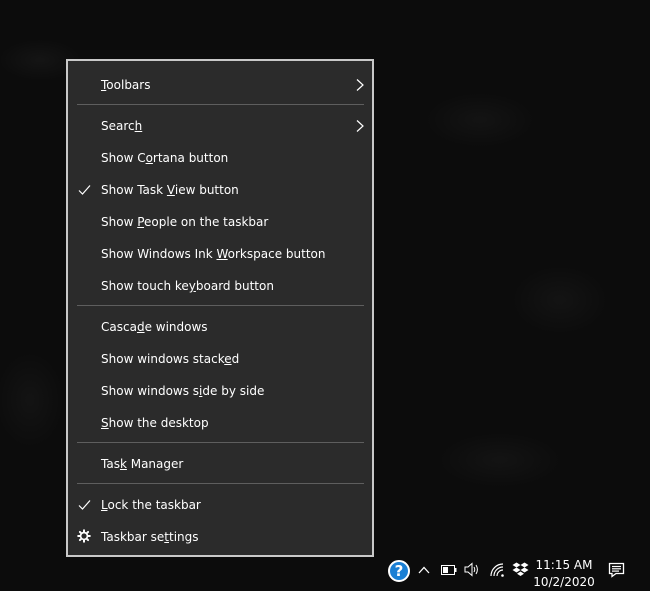 The height and width of the screenshot is (591, 650). What do you see at coordinates (187, 286) in the screenshot?
I see `menu-item-label: Show touch keyboard button` at bounding box center [187, 286].